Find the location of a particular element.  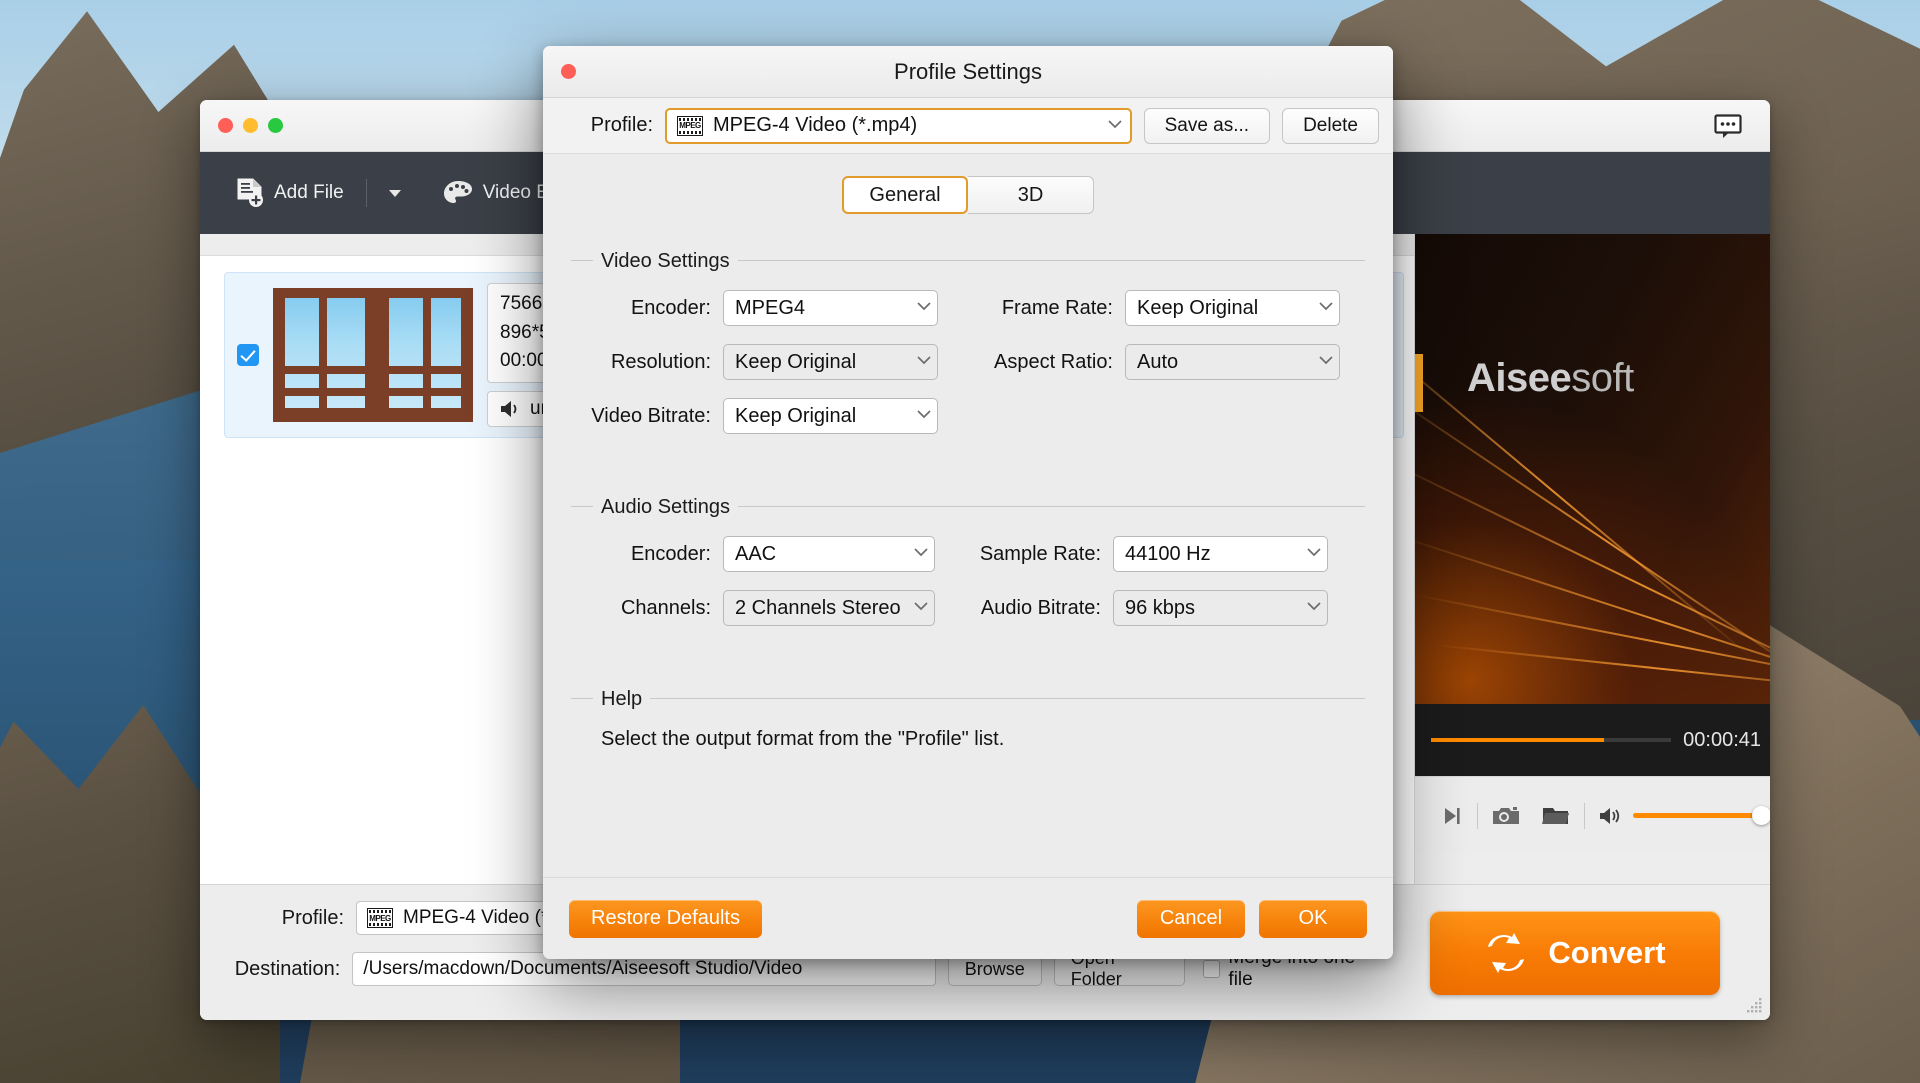

video-settings-legend: Video Settings is located at coordinates (665, 261).